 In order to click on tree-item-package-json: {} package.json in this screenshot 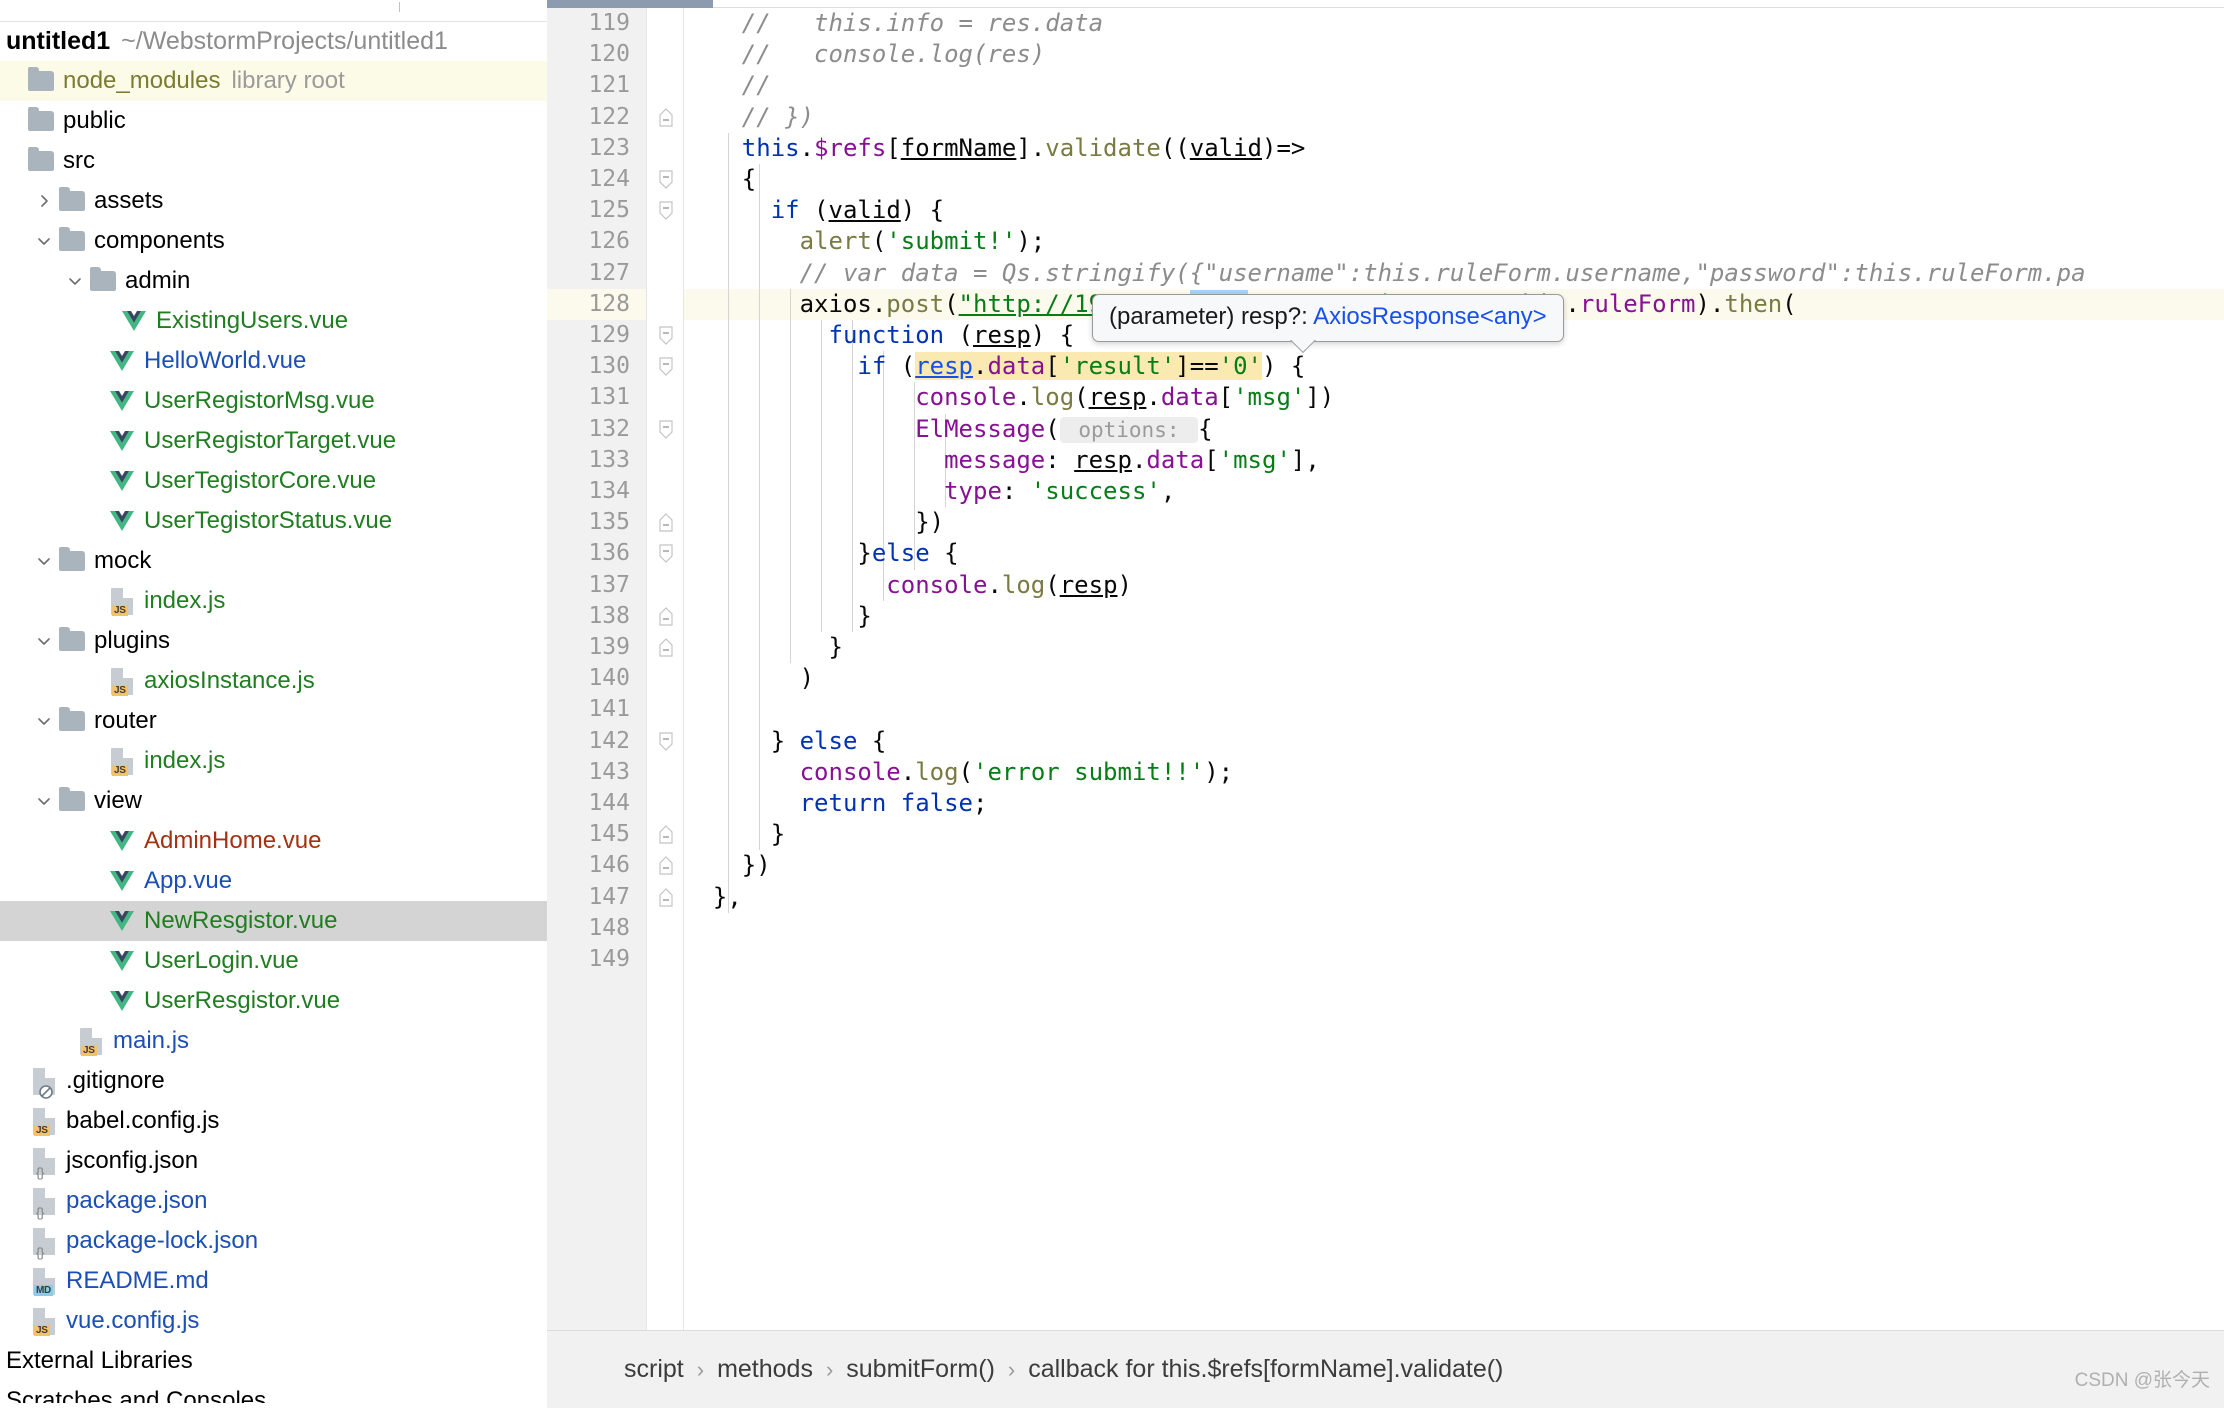, I will do `click(273, 1201)`.